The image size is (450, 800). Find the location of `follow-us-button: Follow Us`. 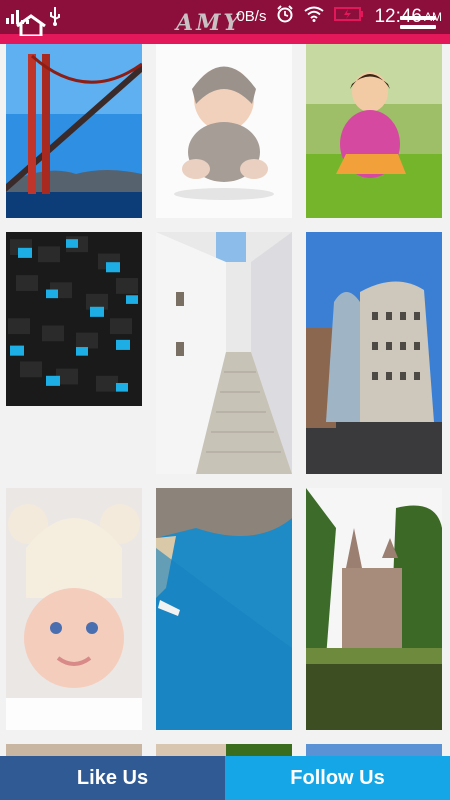

follow-us-button: Follow Us is located at coordinates (337, 778).